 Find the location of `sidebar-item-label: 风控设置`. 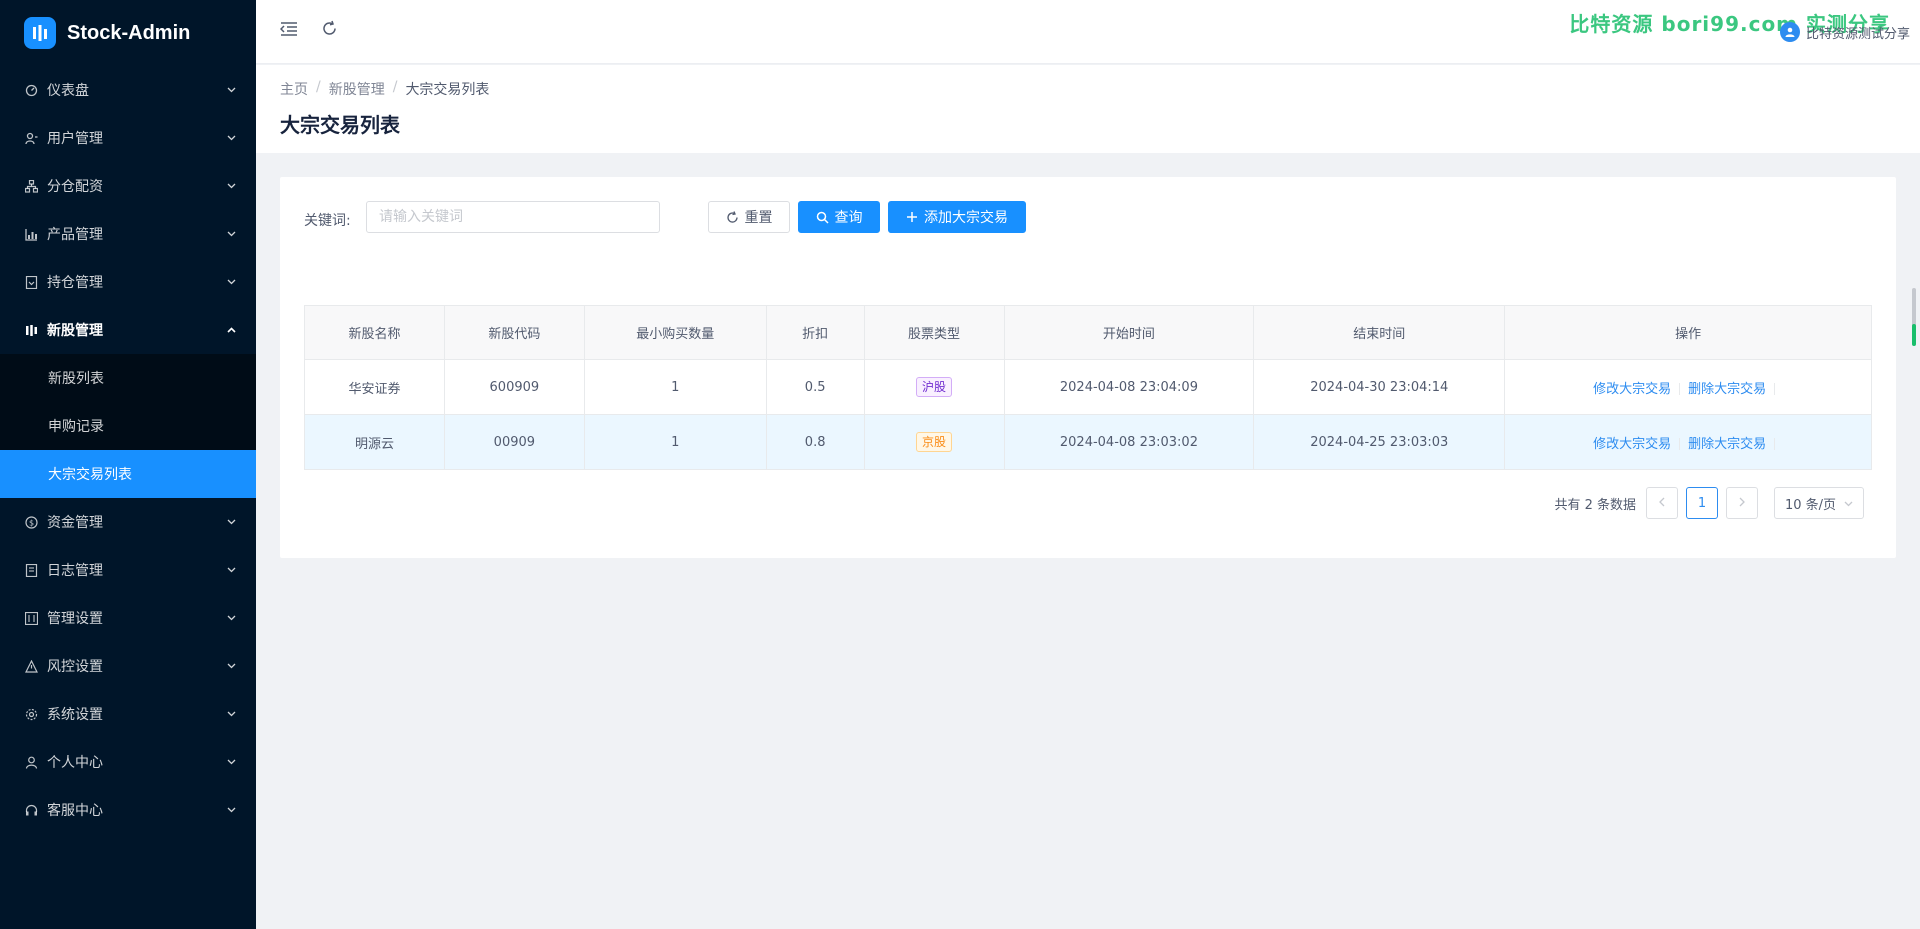

sidebar-item-label: 风控设置 is located at coordinates (75, 667).